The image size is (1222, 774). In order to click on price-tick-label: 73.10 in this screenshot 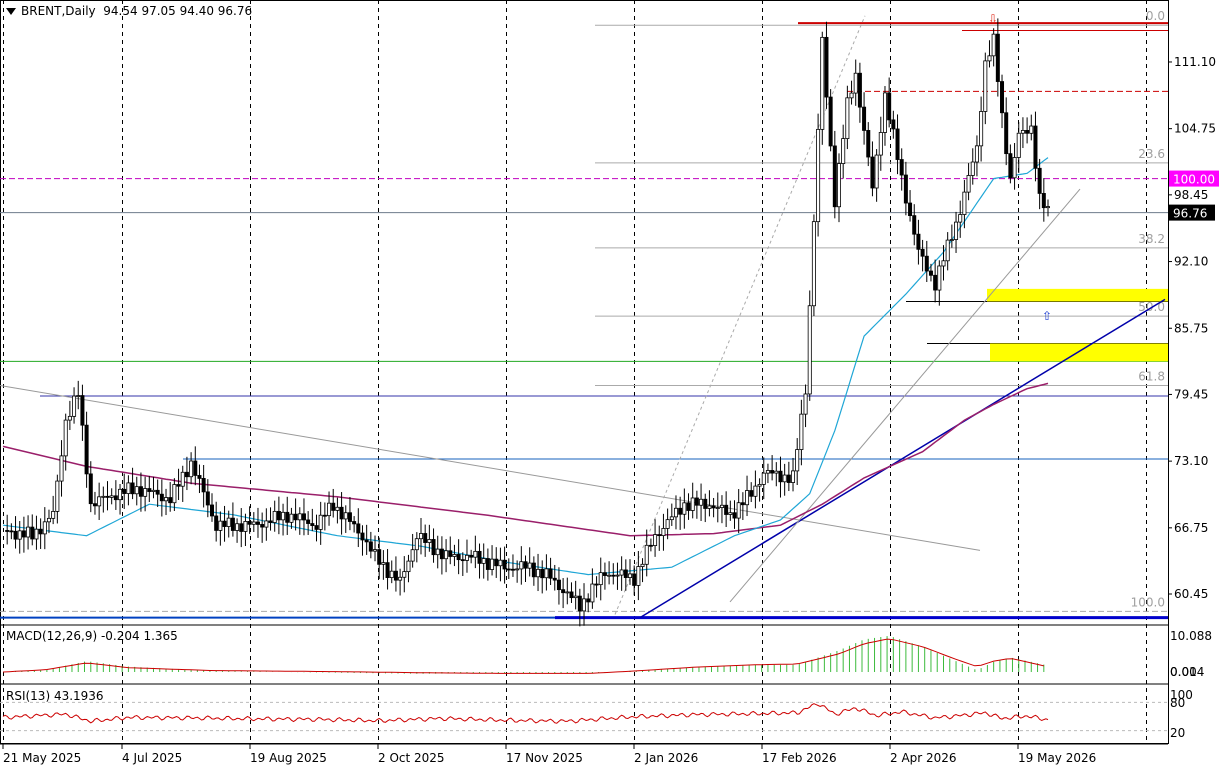, I will do `click(1191, 461)`.